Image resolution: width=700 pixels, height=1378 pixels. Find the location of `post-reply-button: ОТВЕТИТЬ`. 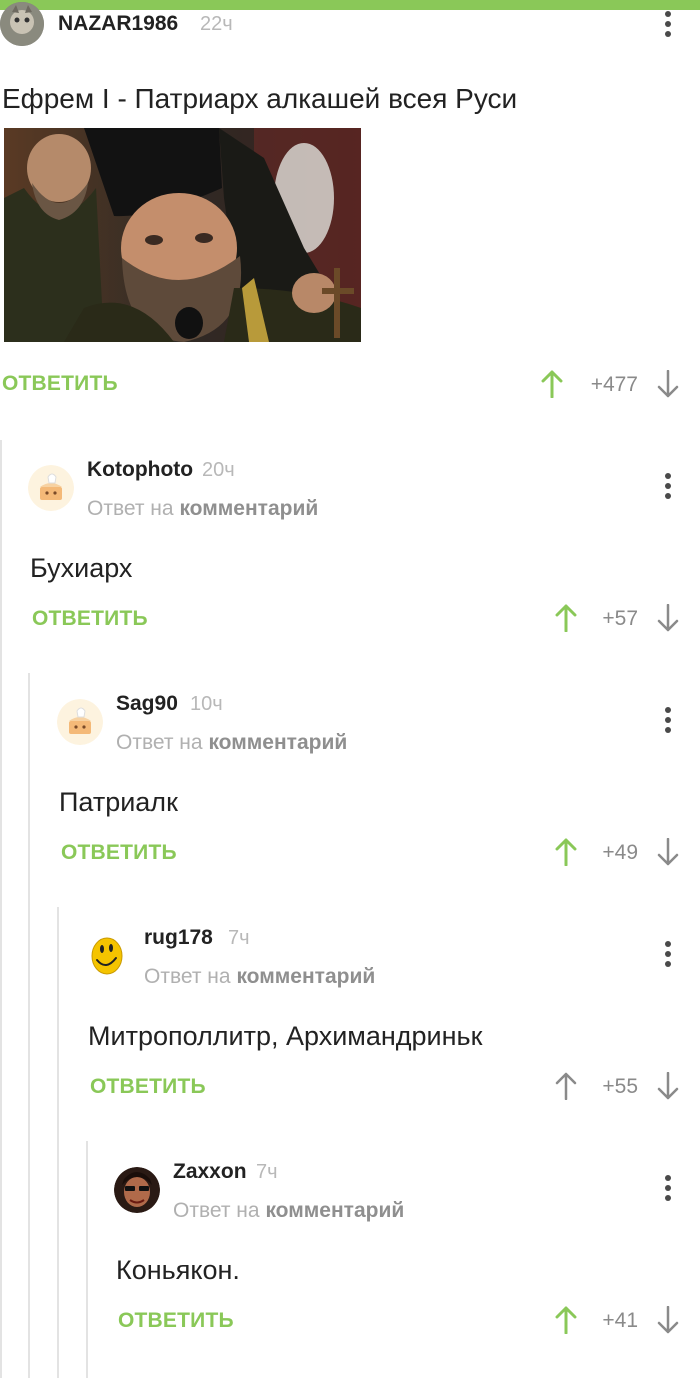

post-reply-button: ОТВЕТИТЬ is located at coordinates (60, 384).